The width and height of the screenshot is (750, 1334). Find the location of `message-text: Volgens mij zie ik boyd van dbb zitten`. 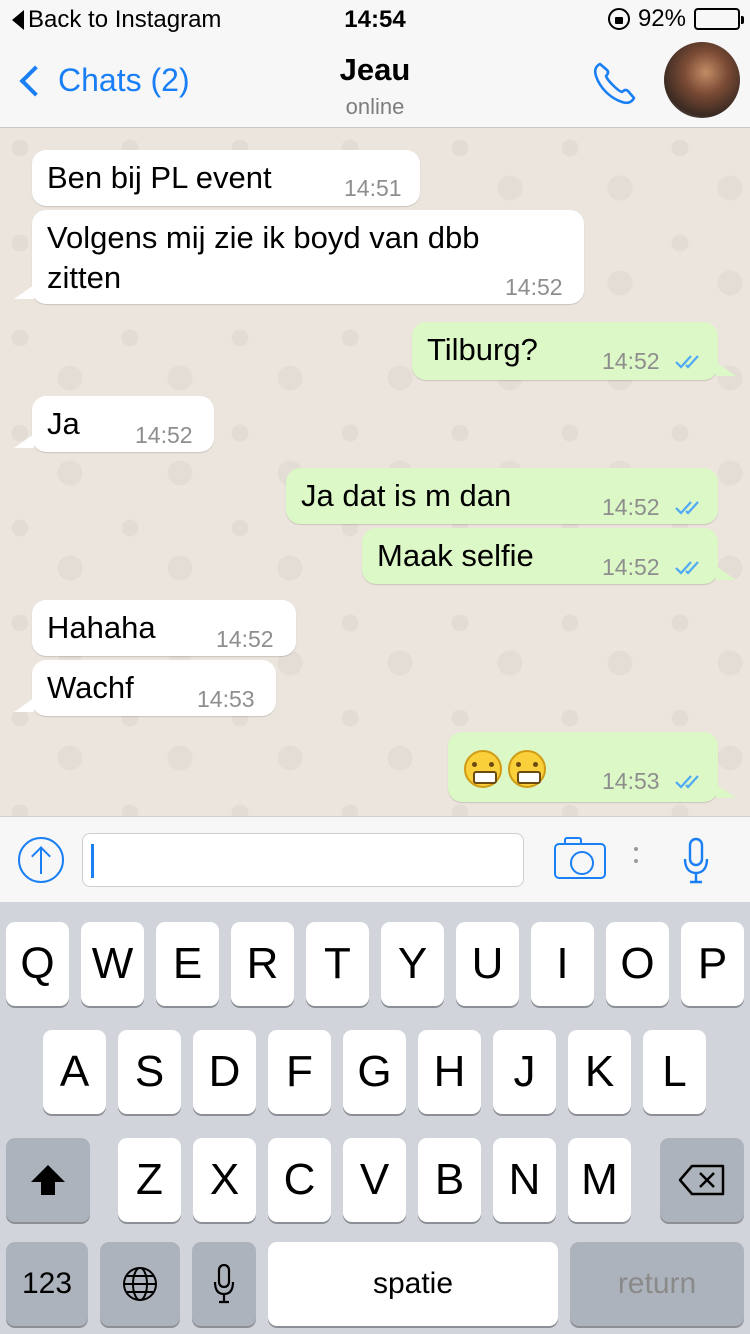

message-text: Volgens mij zie ik boyd van dbb zitten is located at coordinates (263, 257).